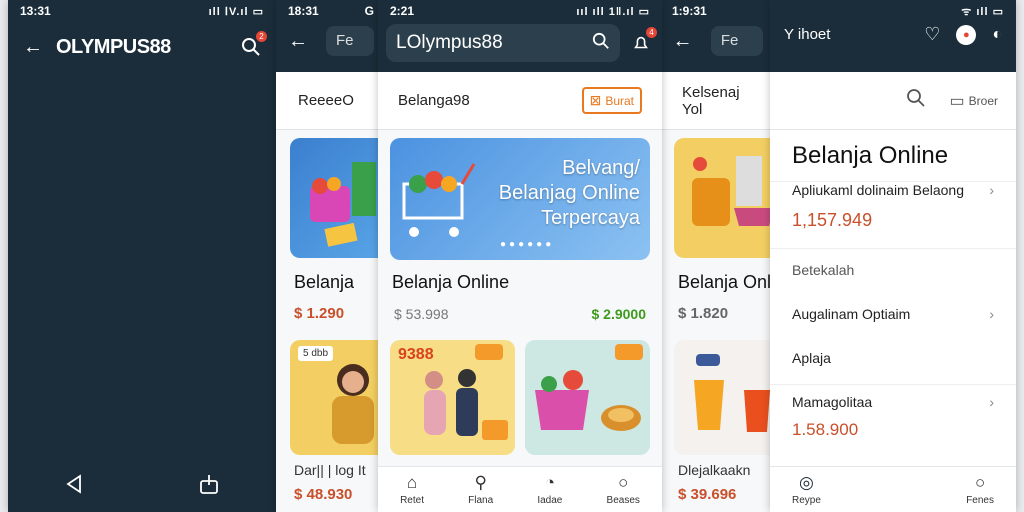 The height and width of the screenshot is (512, 1024). Describe the element at coordinates (35, 11) in the screenshot. I see `status-time: 13:31` at that location.